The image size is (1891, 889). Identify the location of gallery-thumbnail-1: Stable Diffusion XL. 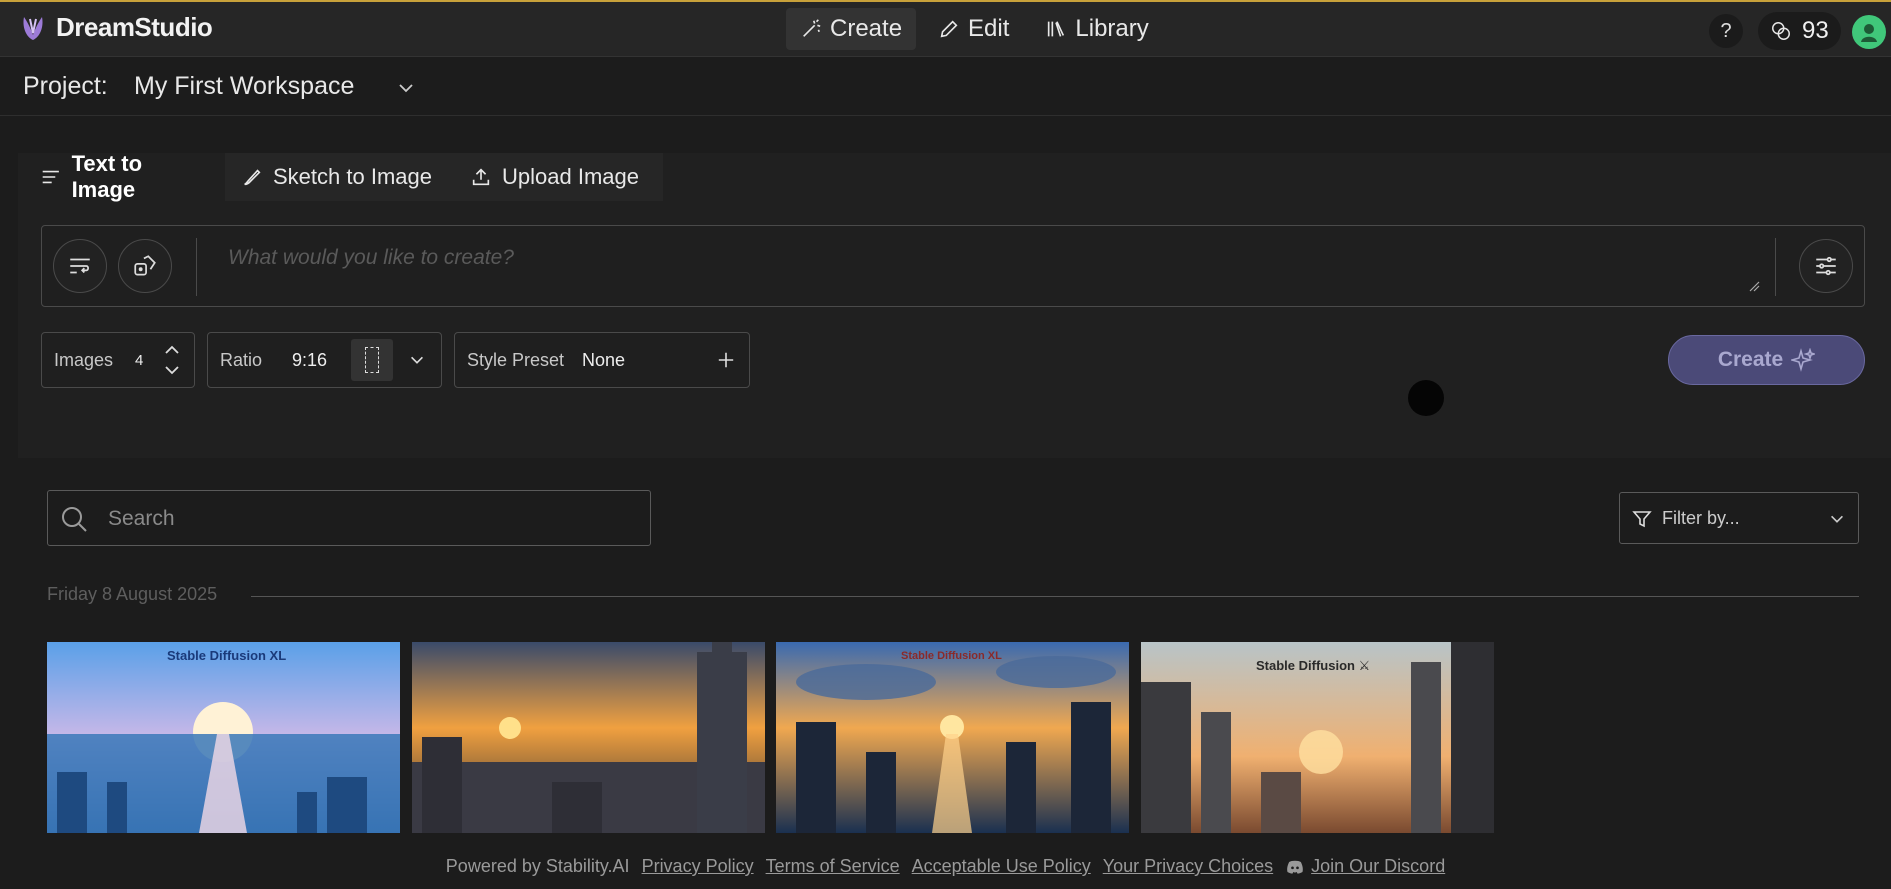
(223, 737).